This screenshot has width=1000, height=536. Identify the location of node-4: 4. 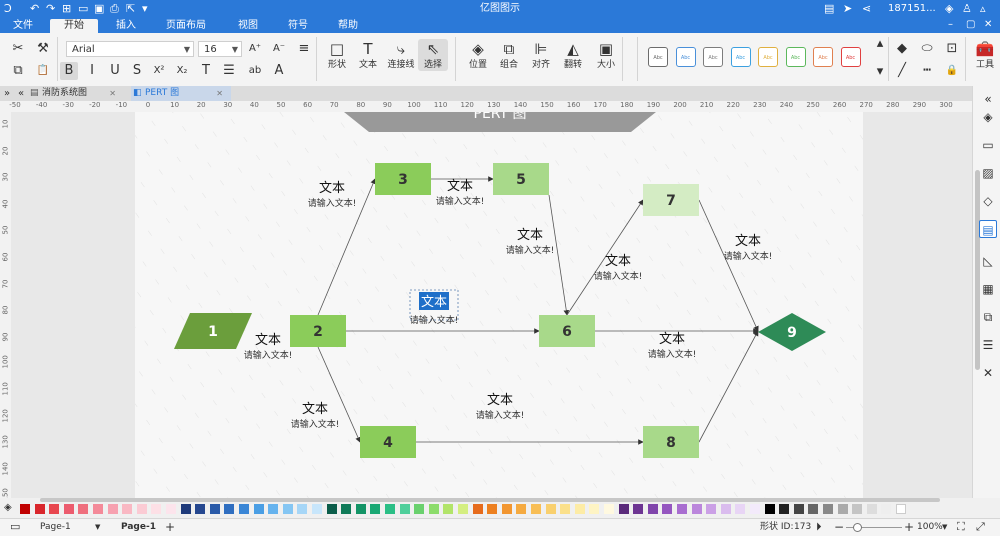
(388, 442).